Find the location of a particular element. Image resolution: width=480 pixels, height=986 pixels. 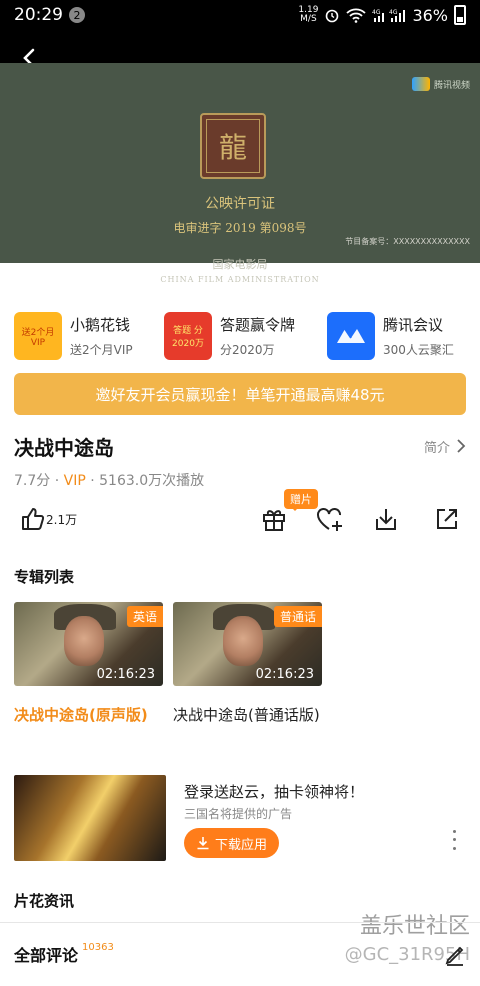

episode-title: 决战中途岛(原声版) is located at coordinates (81, 715).